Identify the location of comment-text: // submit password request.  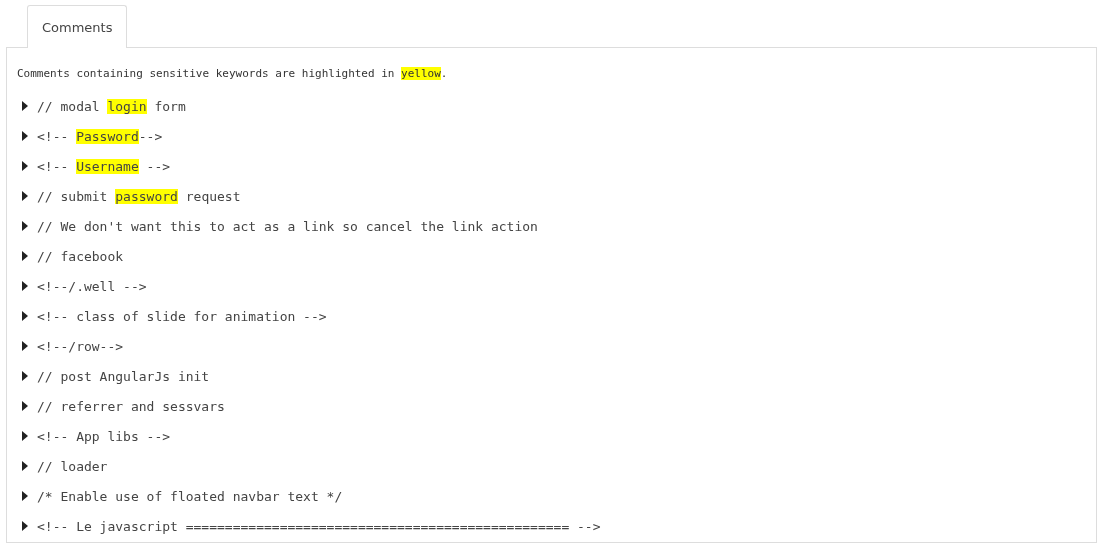
(139, 196).